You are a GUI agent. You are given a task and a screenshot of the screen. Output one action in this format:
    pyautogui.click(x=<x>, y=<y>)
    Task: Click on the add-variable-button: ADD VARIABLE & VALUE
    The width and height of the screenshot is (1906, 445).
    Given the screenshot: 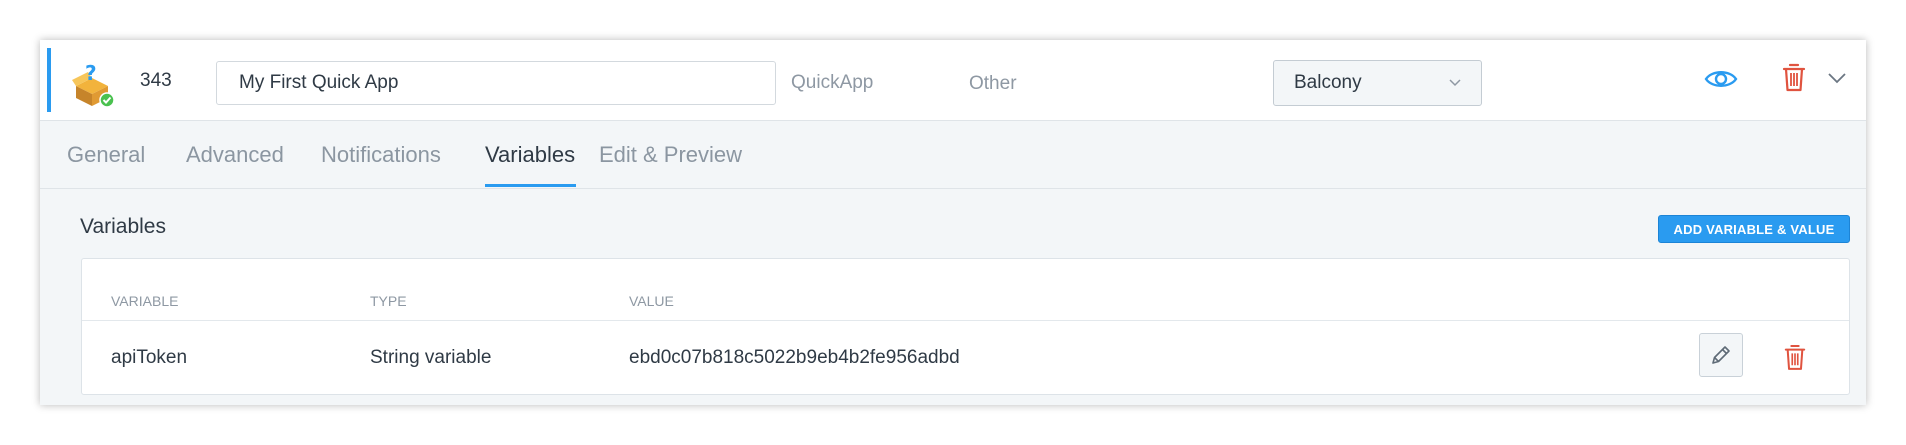 What is the action you would take?
    pyautogui.click(x=1754, y=229)
    